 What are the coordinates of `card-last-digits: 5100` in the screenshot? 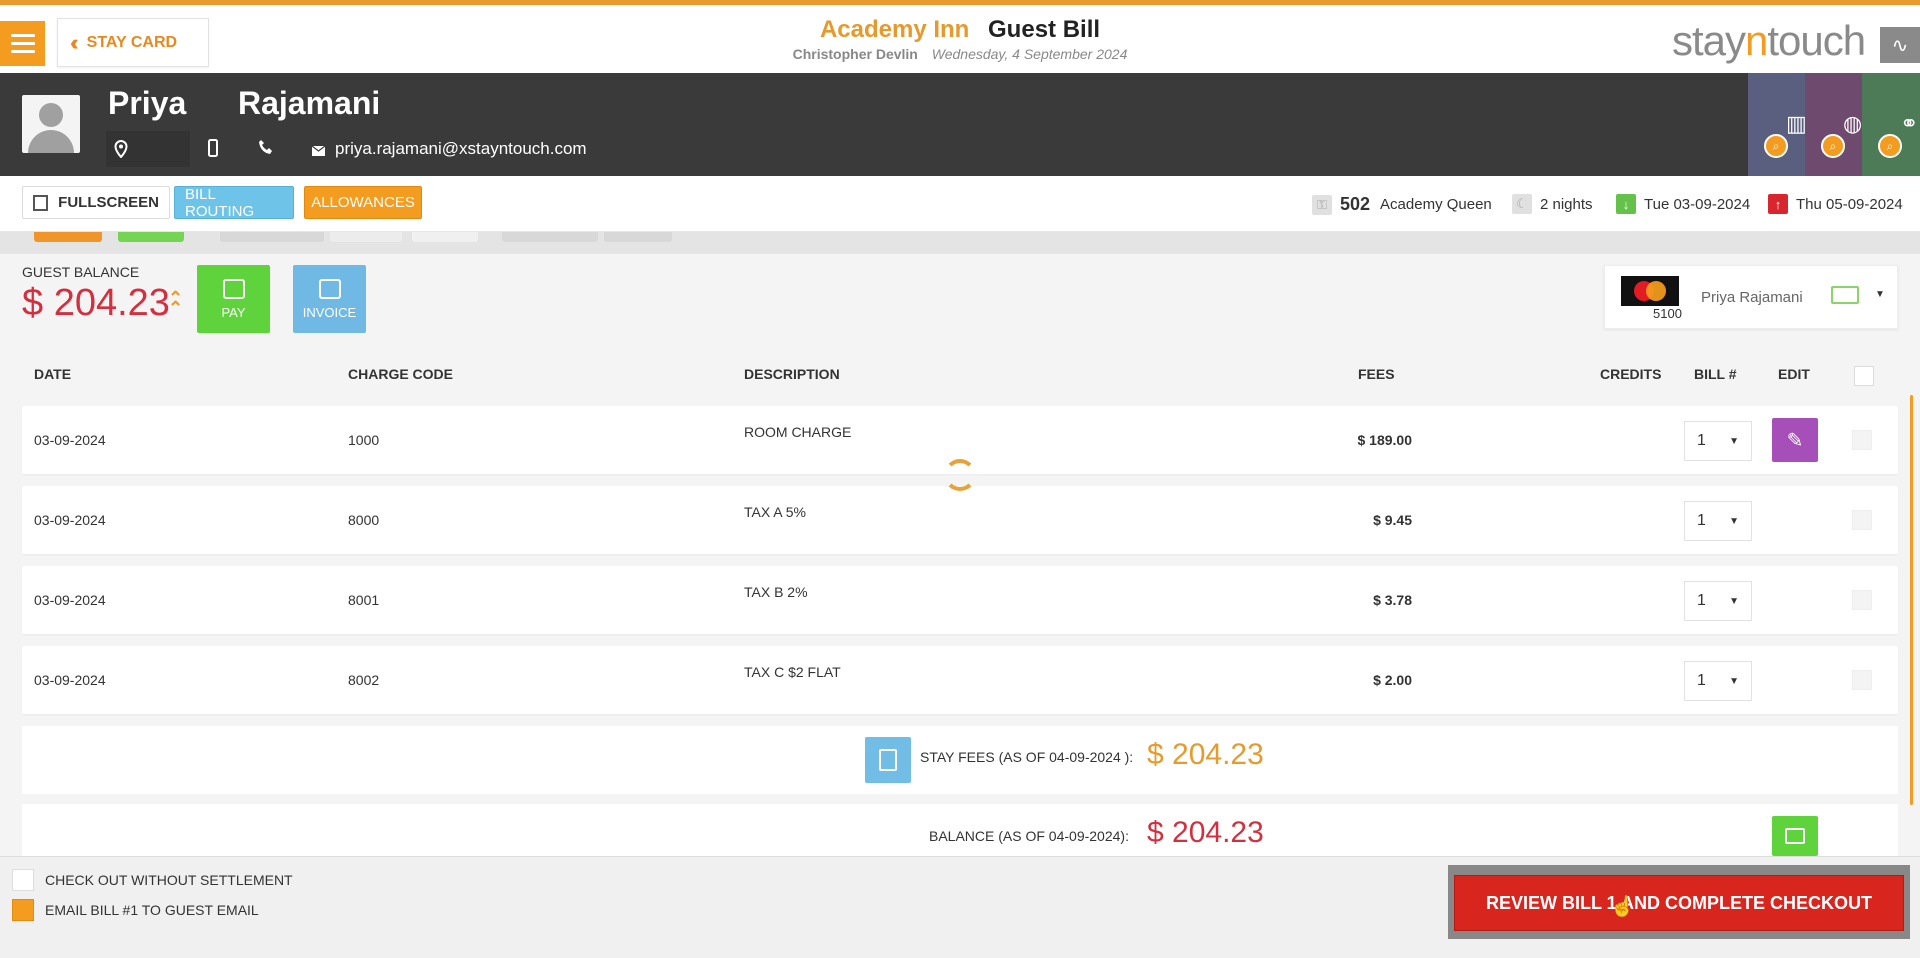 It's located at (1667, 313).